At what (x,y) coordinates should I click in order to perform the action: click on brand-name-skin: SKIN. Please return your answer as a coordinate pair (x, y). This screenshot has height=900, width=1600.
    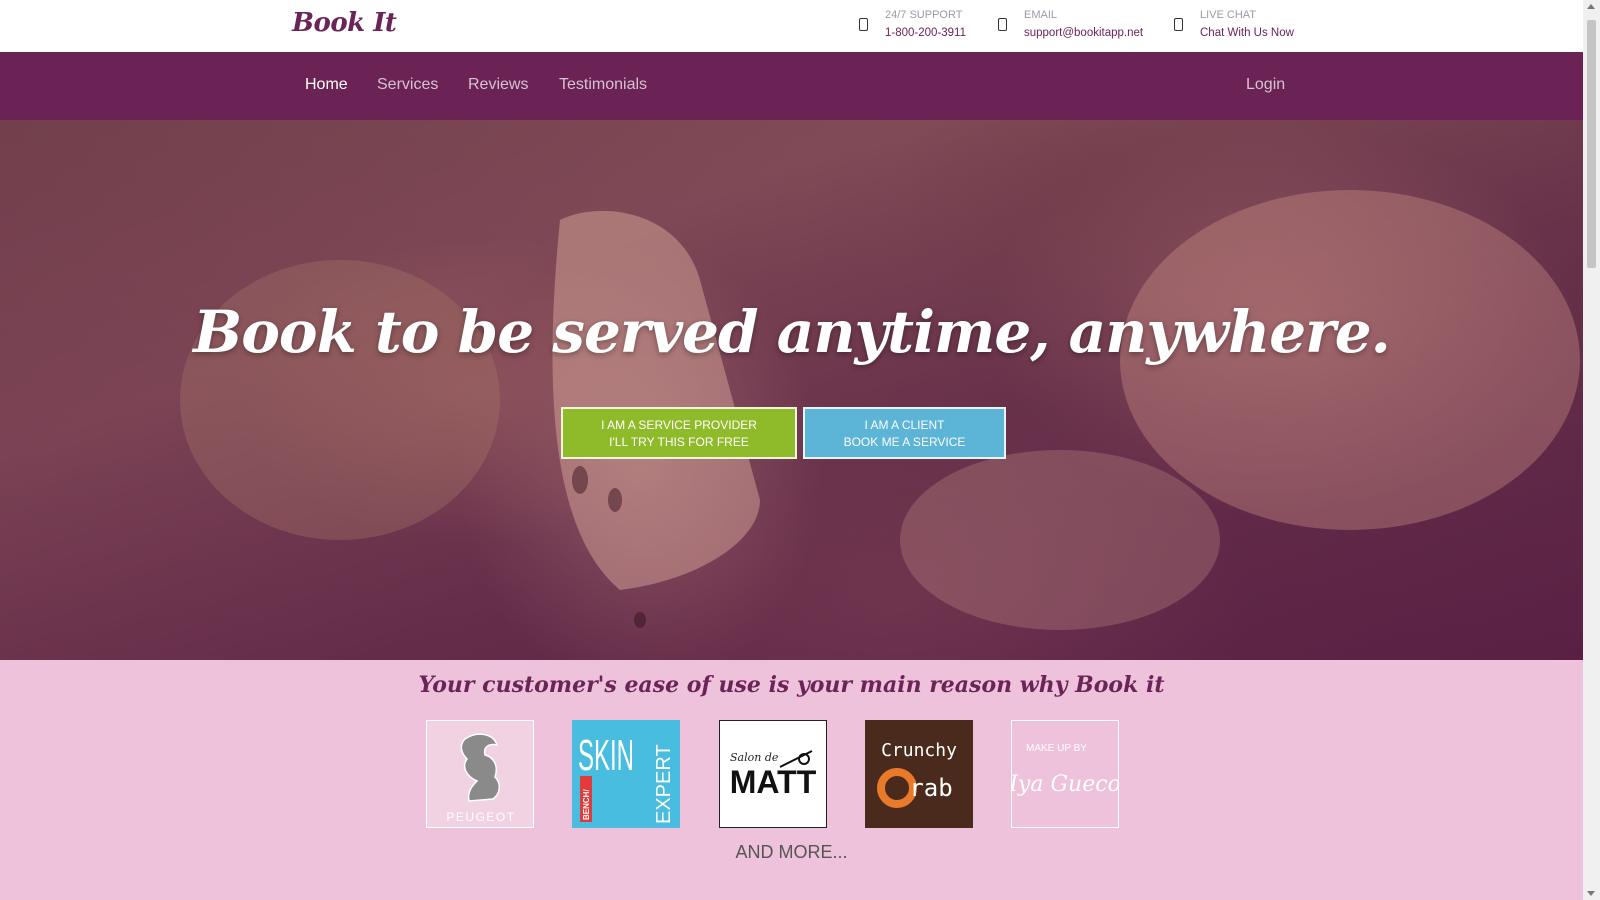
    Looking at the image, I should click on (606, 755).